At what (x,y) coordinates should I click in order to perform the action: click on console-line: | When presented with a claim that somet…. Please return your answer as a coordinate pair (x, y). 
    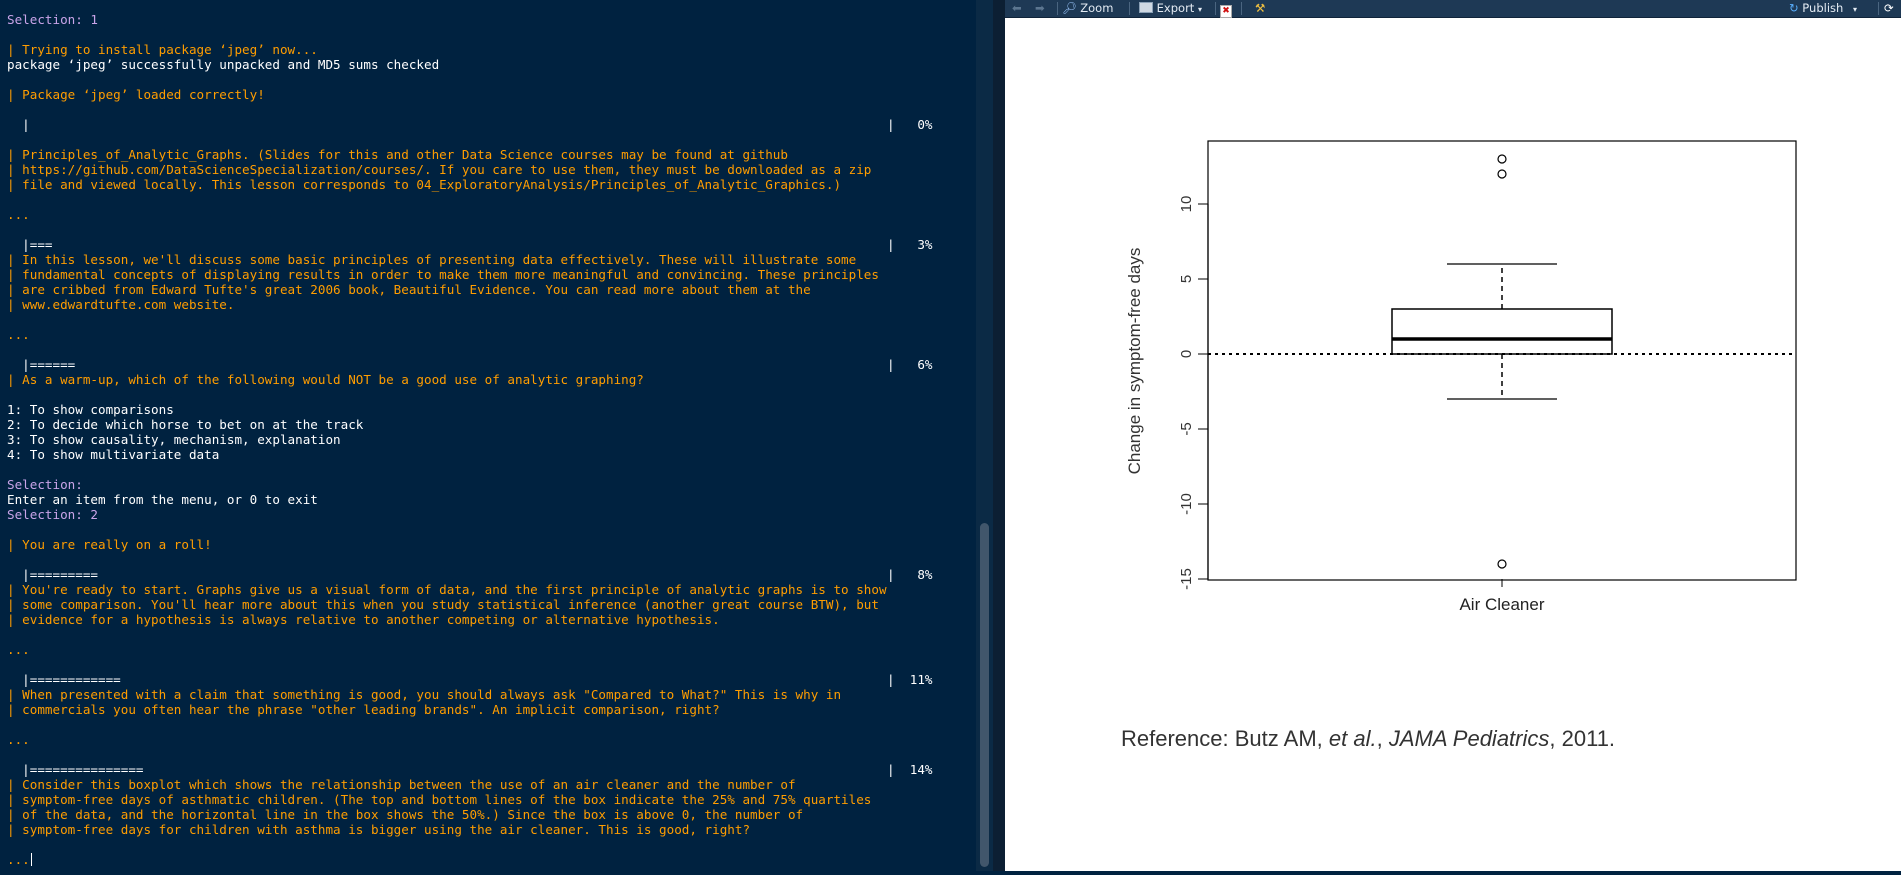
    Looking at the image, I should click on (472, 694).